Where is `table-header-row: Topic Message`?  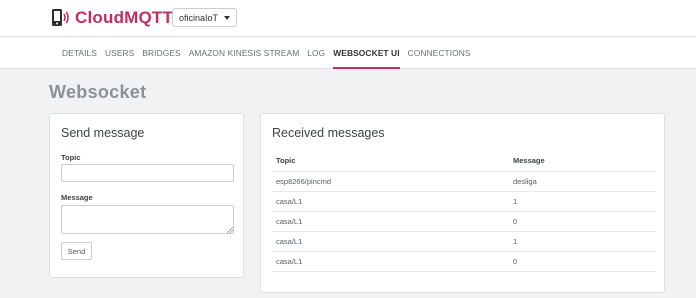
table-header-row: Topic Message is located at coordinates (464, 161).